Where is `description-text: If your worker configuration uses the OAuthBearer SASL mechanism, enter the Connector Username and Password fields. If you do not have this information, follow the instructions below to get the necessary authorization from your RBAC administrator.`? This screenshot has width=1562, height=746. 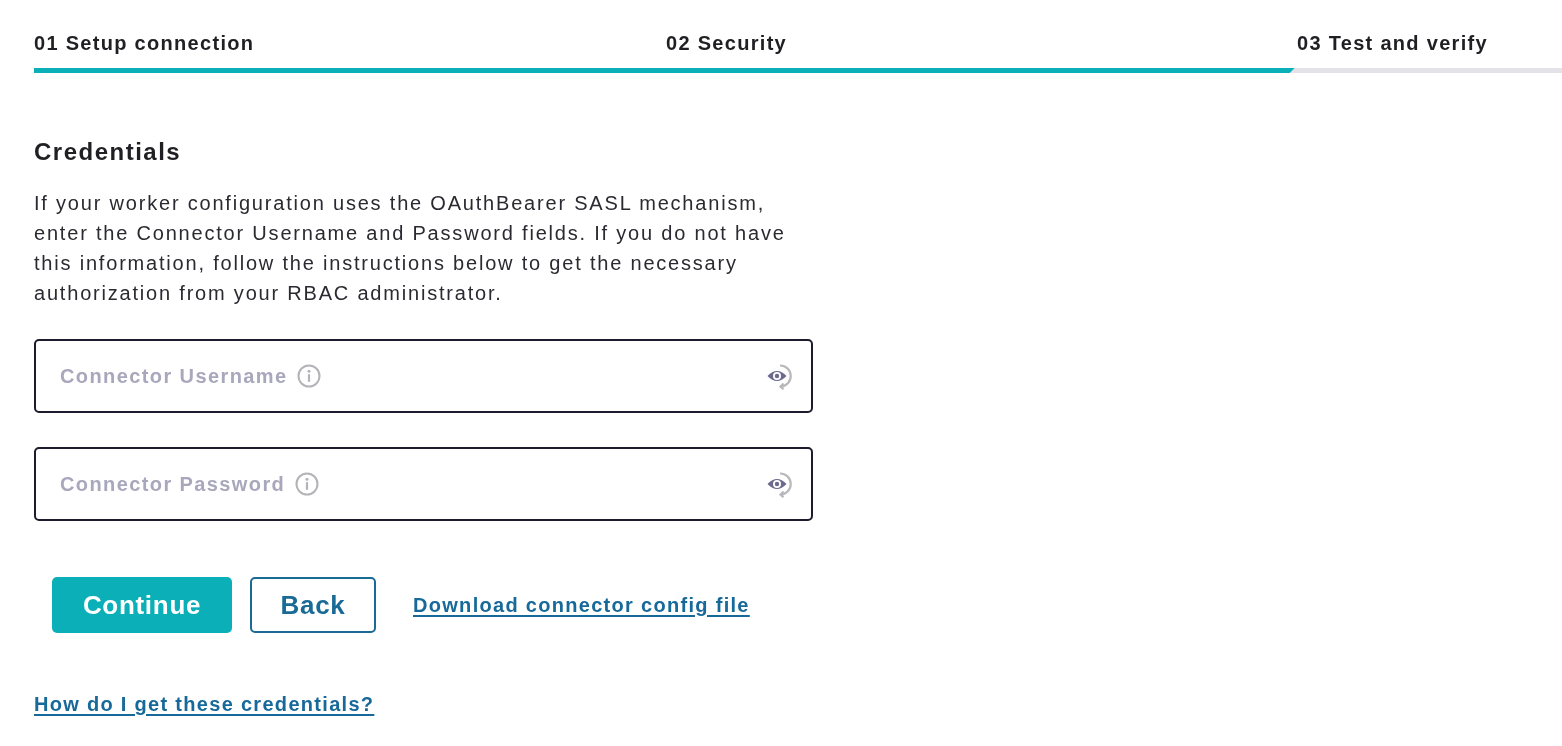 description-text: If your worker configuration uses the OAuthBearer SASL mechanism, enter the Connector Username and Password fields. If you do not have this information, follow the instructions below to get the necessary authorization from your RBAC administrator. is located at coordinates (410, 248).